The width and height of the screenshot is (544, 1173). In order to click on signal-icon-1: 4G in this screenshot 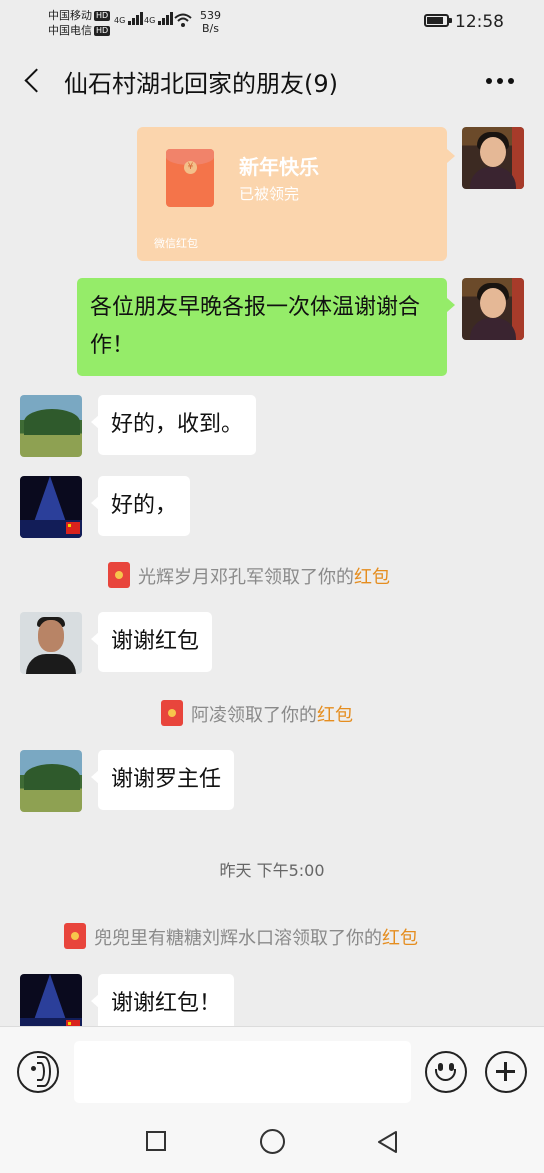, I will do `click(129, 18)`.